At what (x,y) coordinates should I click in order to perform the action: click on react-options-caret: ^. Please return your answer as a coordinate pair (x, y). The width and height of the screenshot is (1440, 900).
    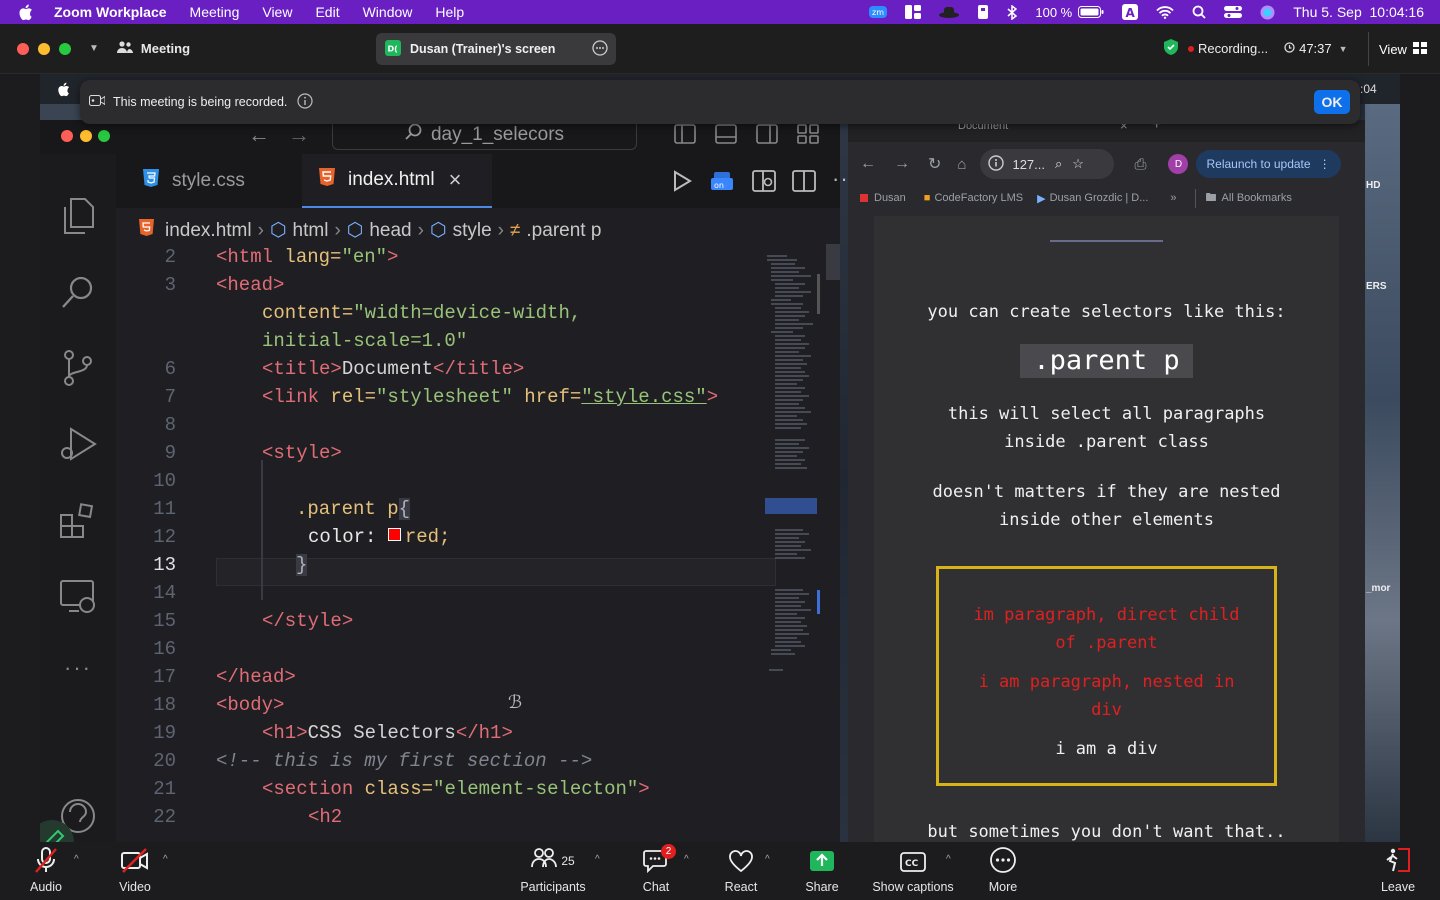
    Looking at the image, I should click on (767, 859).